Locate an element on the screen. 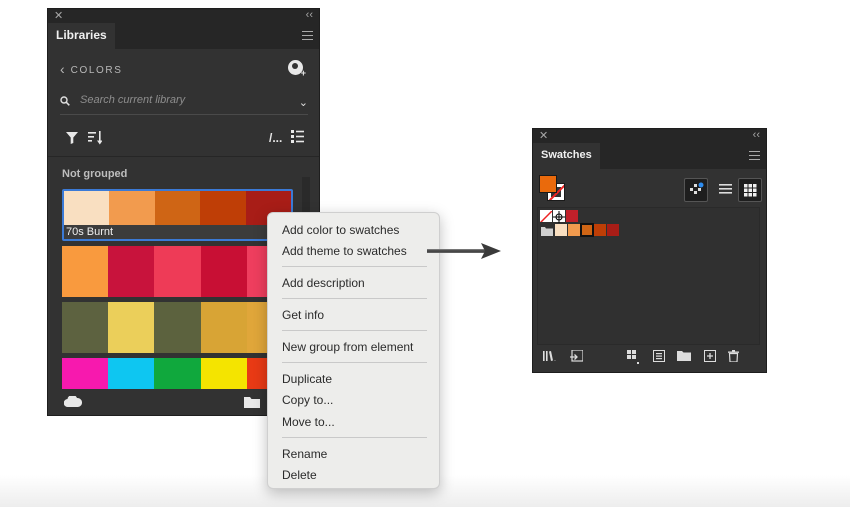  chevron-left-icon: ‹ is located at coordinates (62, 69).